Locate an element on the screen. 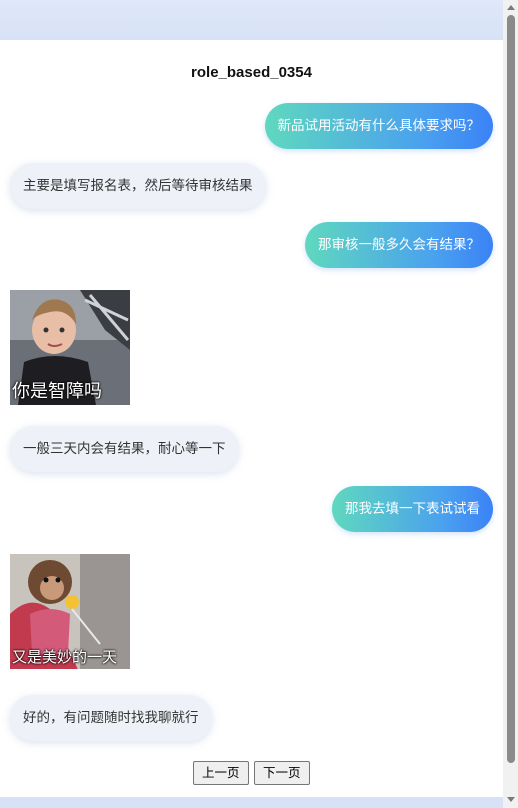  scrollbar is located at coordinates (510, 404).